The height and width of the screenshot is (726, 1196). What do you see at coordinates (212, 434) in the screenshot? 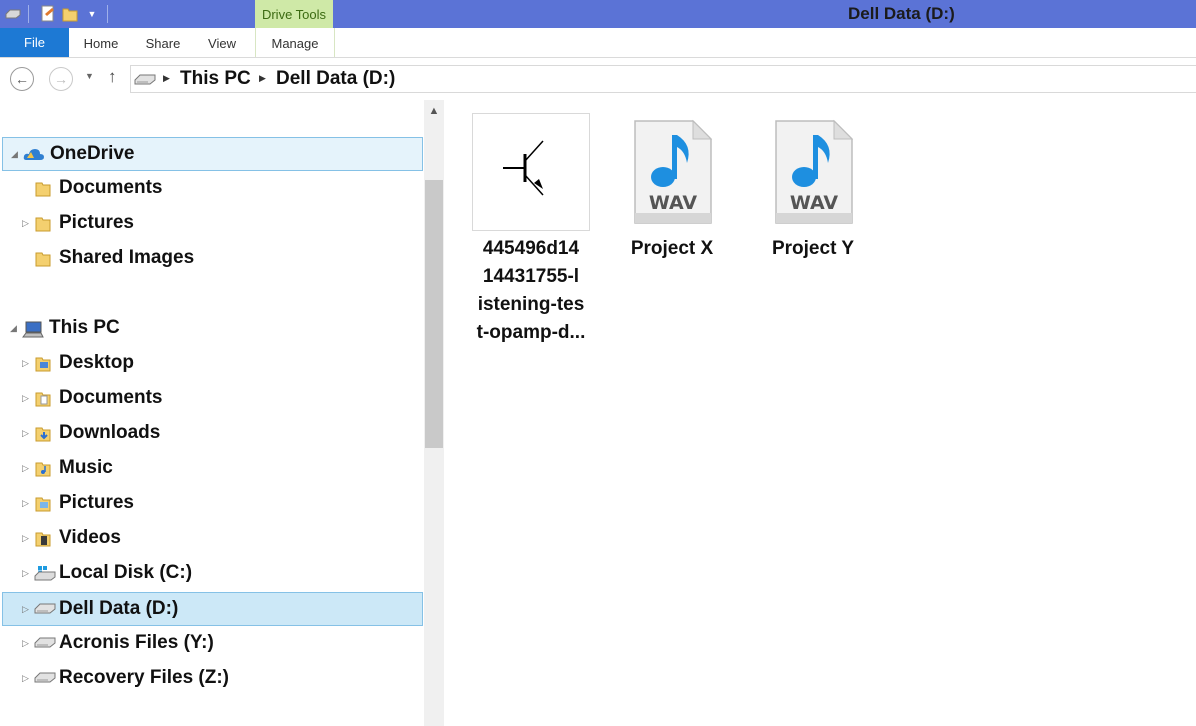
I see `tree-item-downloads: ▷ Downloads` at bounding box center [212, 434].